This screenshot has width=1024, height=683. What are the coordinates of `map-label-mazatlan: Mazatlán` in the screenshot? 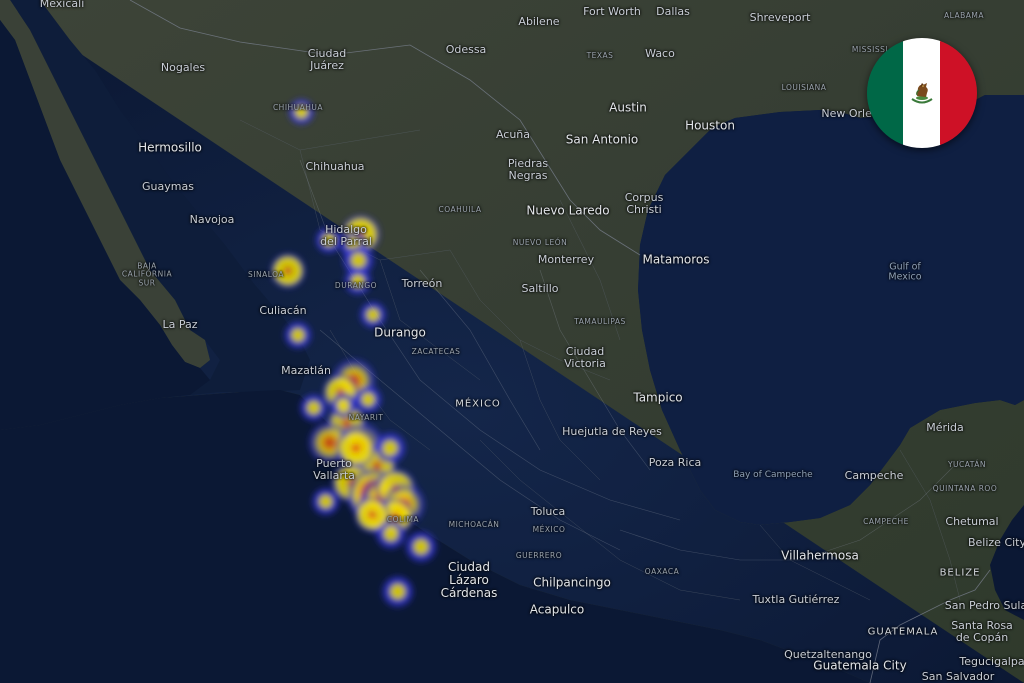 It's located at (306, 370).